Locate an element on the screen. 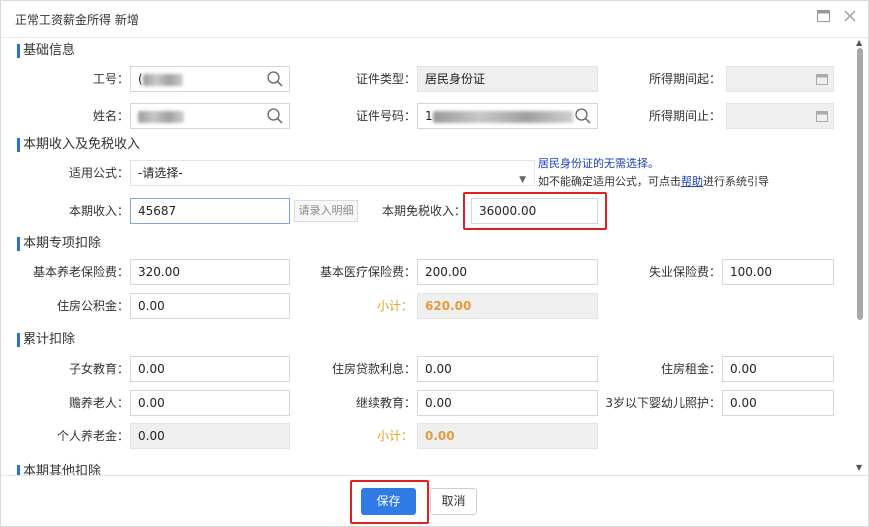 This screenshot has height=527, width=869. children-edu-label: 子女教育： is located at coordinates (98, 369).